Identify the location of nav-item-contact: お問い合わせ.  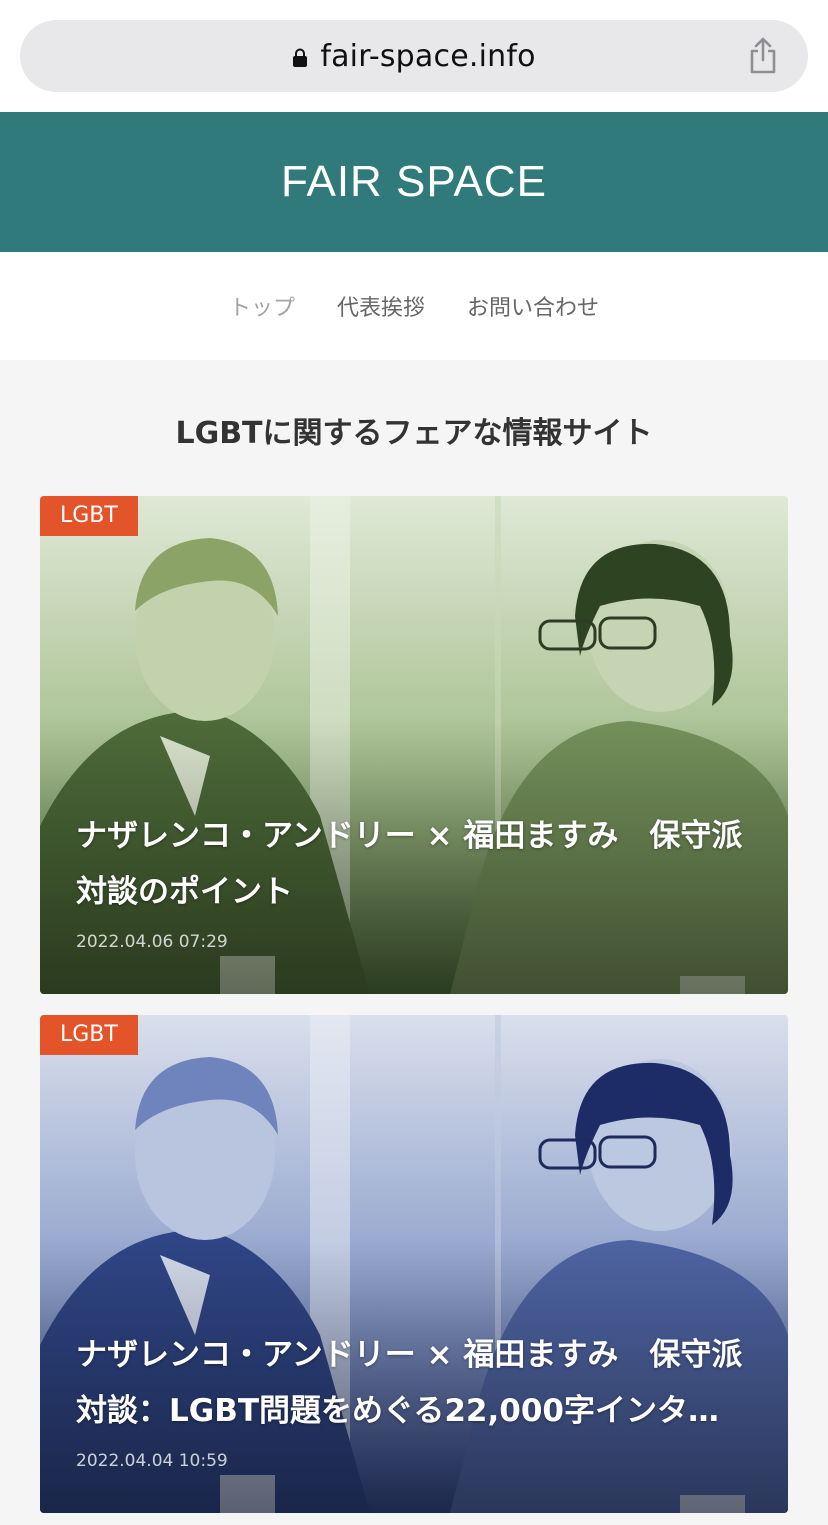
(533, 306).